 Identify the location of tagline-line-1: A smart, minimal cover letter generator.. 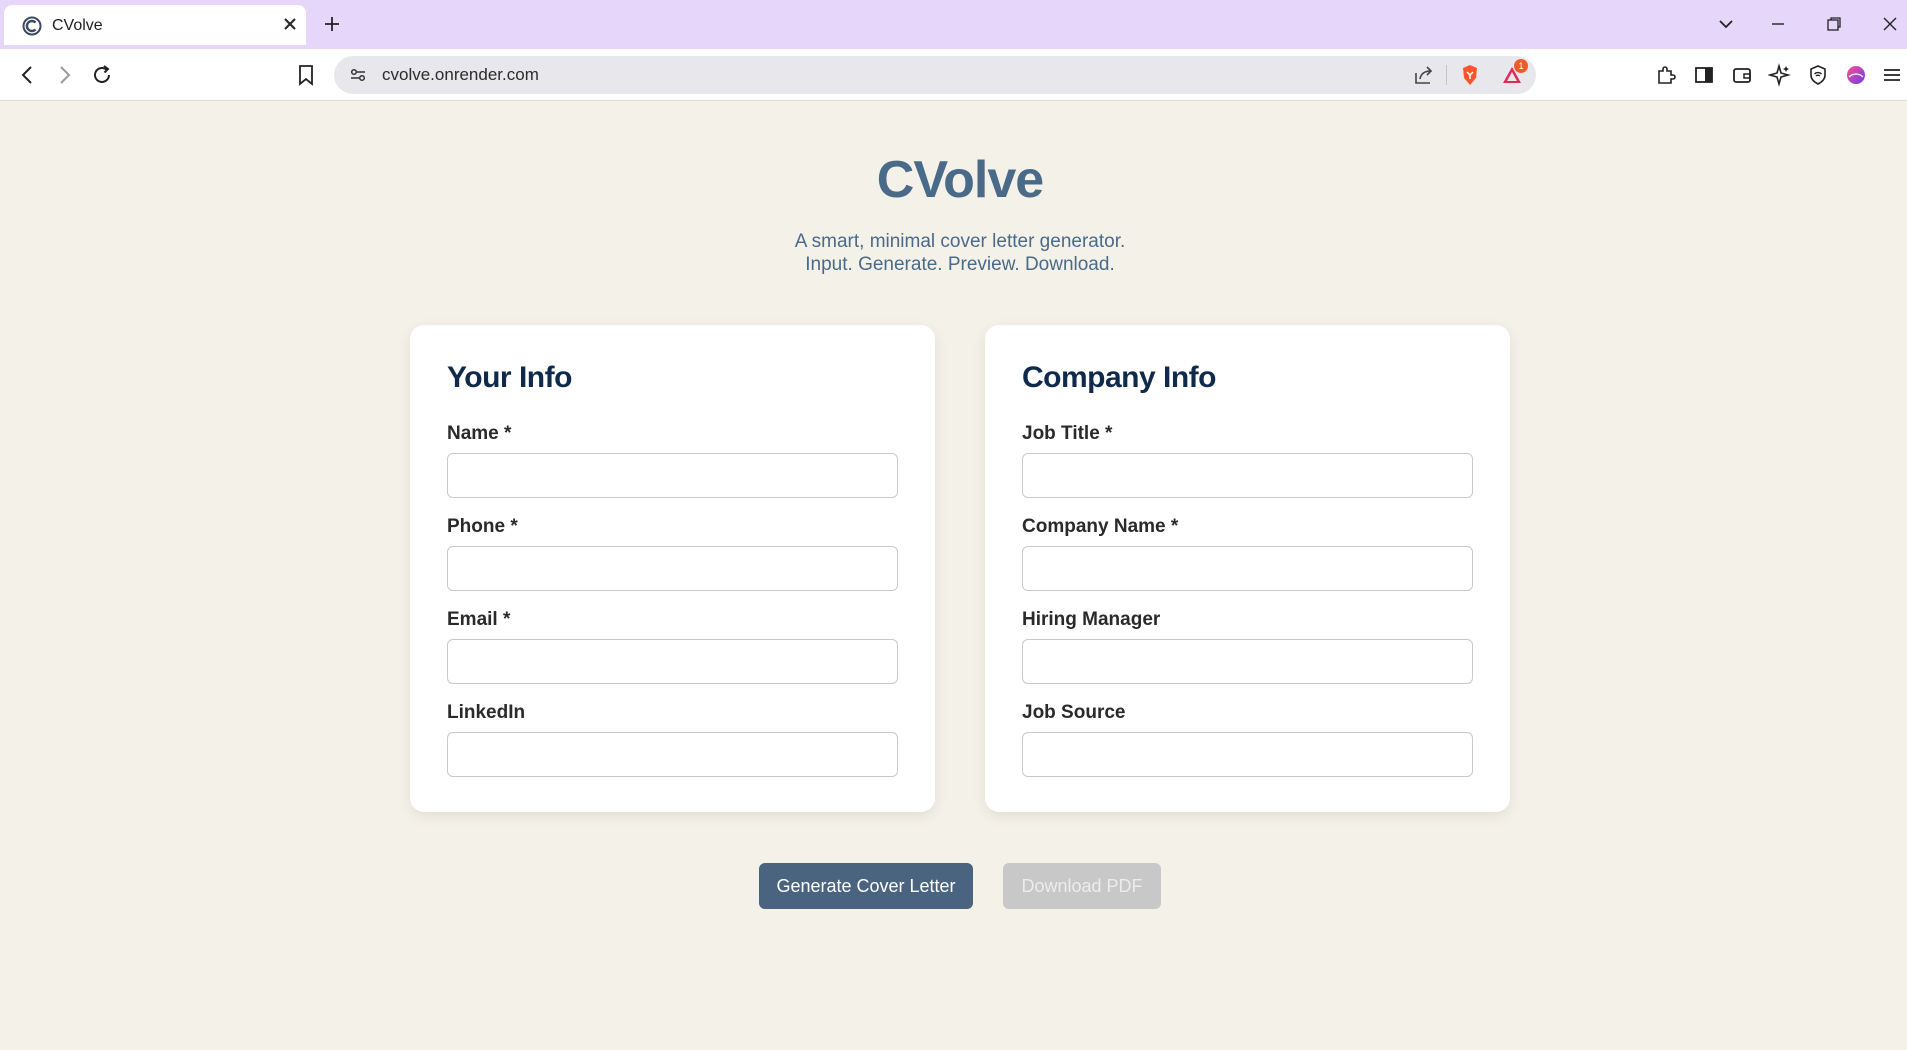
(960, 241).